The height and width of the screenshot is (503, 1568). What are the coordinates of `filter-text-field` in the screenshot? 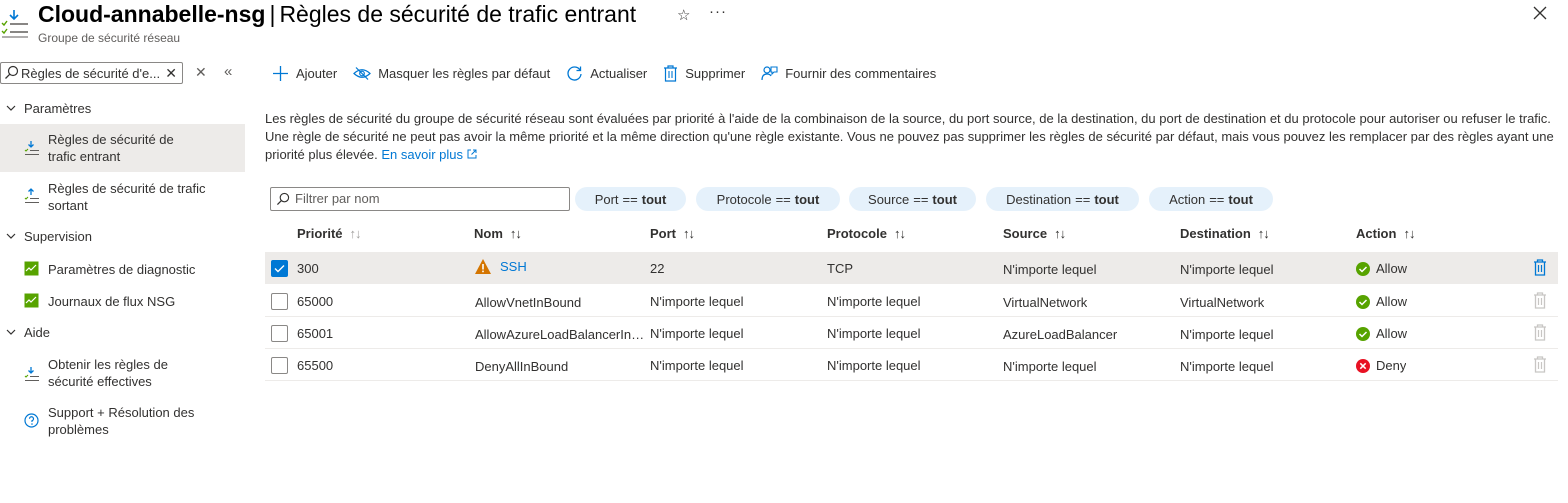 It's located at (429, 198).